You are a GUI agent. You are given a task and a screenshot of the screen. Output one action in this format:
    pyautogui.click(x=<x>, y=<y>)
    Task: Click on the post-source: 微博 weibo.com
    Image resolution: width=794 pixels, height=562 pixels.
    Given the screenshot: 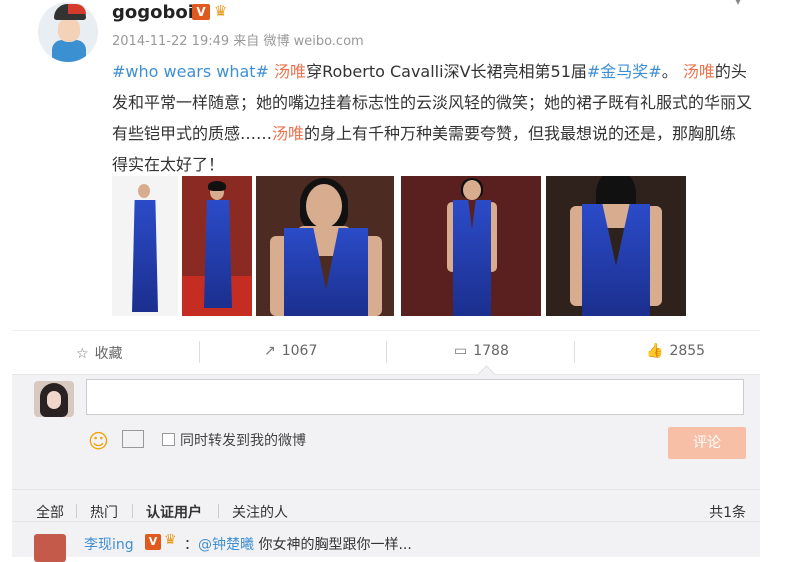 What is the action you would take?
    pyautogui.click(x=313, y=41)
    